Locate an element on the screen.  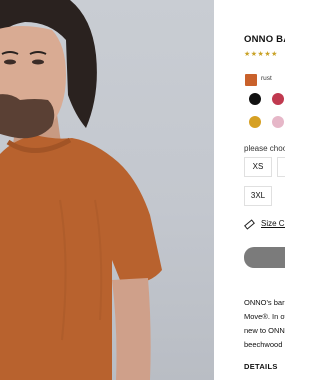
add-to-cart-button is located at coordinates (264, 257).